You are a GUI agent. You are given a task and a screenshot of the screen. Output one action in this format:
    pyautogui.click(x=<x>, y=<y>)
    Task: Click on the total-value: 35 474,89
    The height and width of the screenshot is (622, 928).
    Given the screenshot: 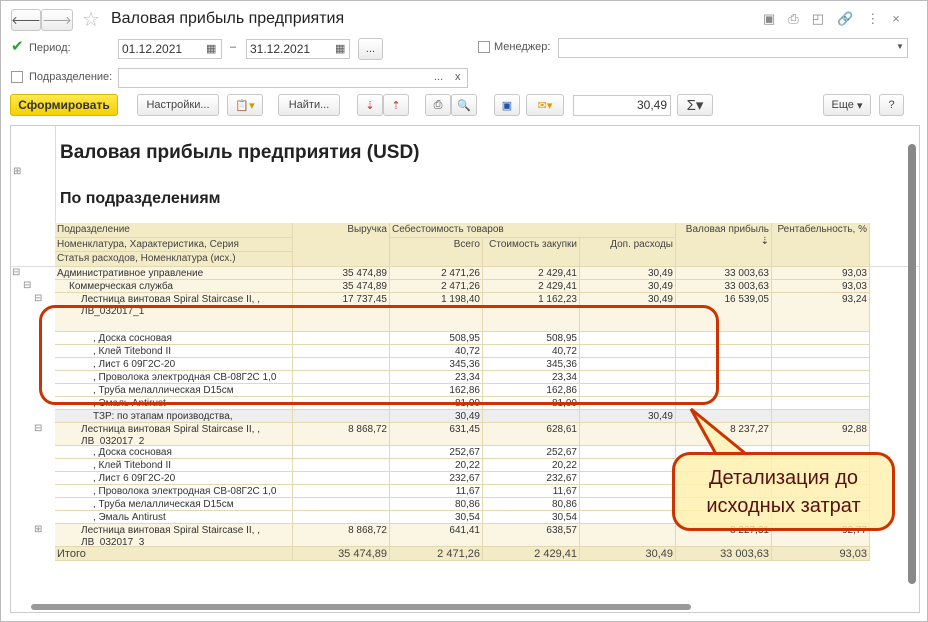 What is the action you would take?
    pyautogui.click(x=341, y=554)
    